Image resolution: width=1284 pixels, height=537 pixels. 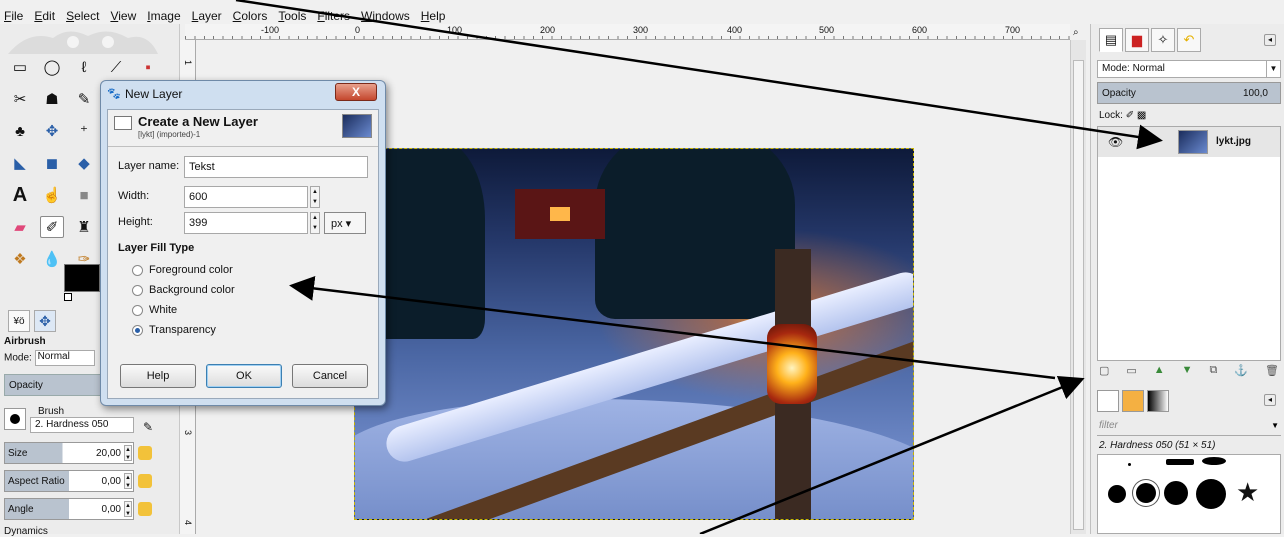 I want to click on layer-list: 👁 lykt.jpg, so click(x=1189, y=243).